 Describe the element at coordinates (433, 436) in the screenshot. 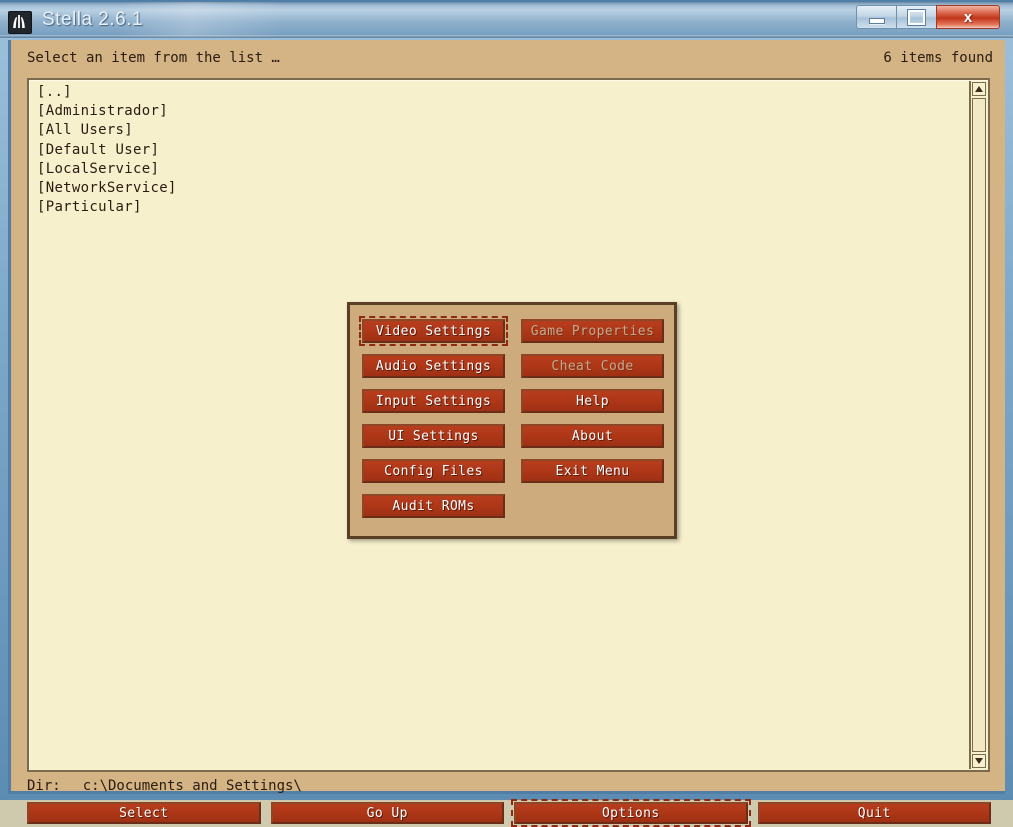

I see `ui-settings-button: UI Settings` at that location.